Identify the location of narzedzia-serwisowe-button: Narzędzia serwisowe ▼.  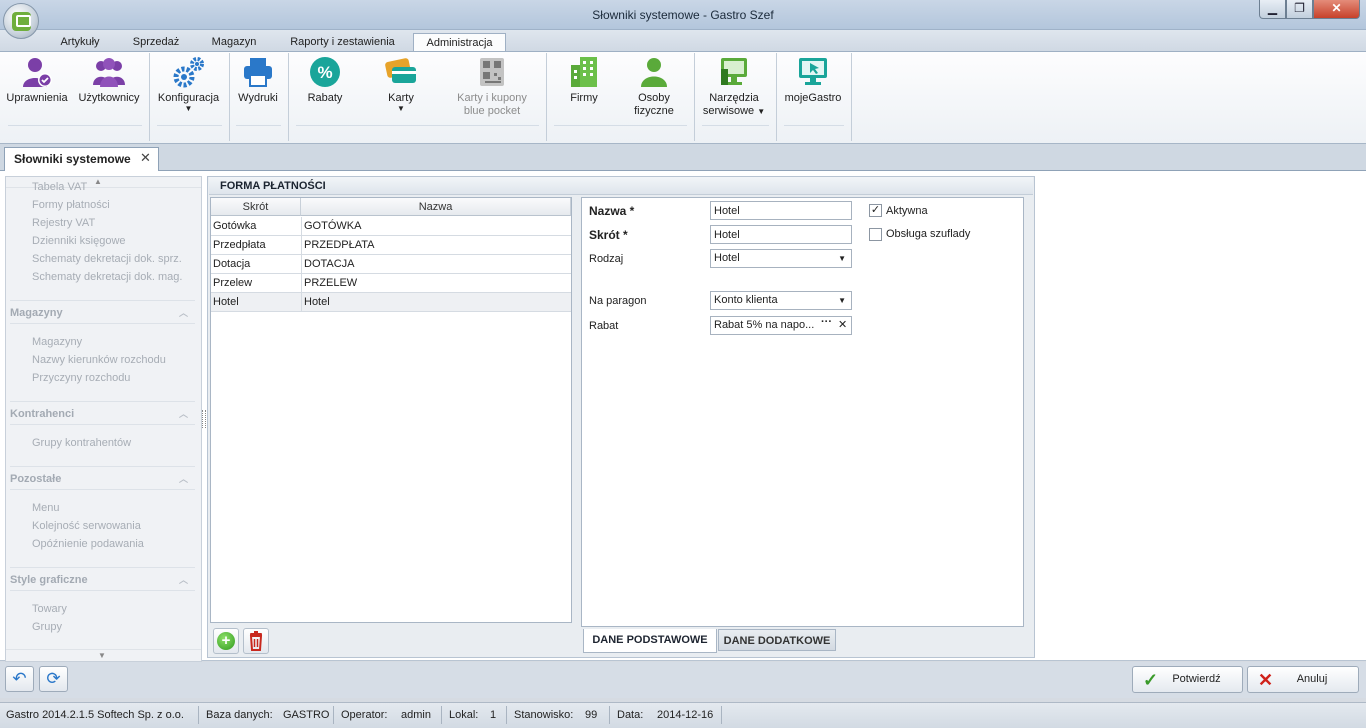
(734, 86).